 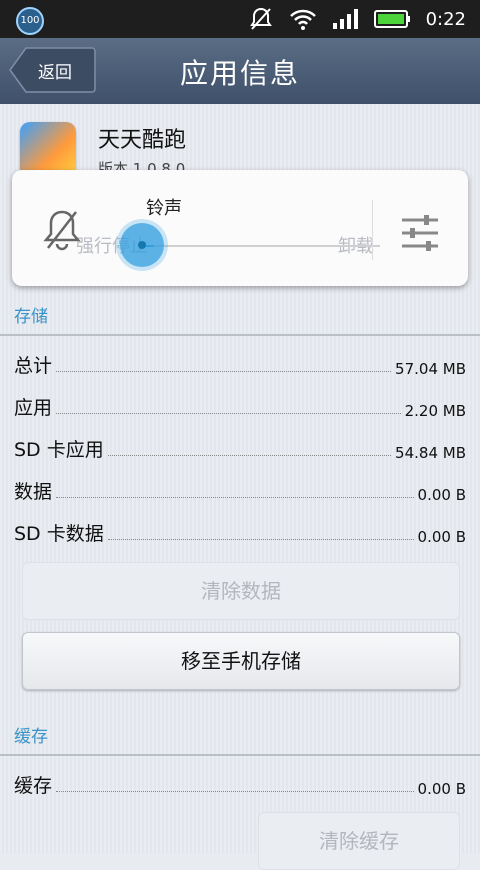 What do you see at coordinates (240, 363) in the screenshot?
I see `storage-row-total: 总计 57.04 MB` at bounding box center [240, 363].